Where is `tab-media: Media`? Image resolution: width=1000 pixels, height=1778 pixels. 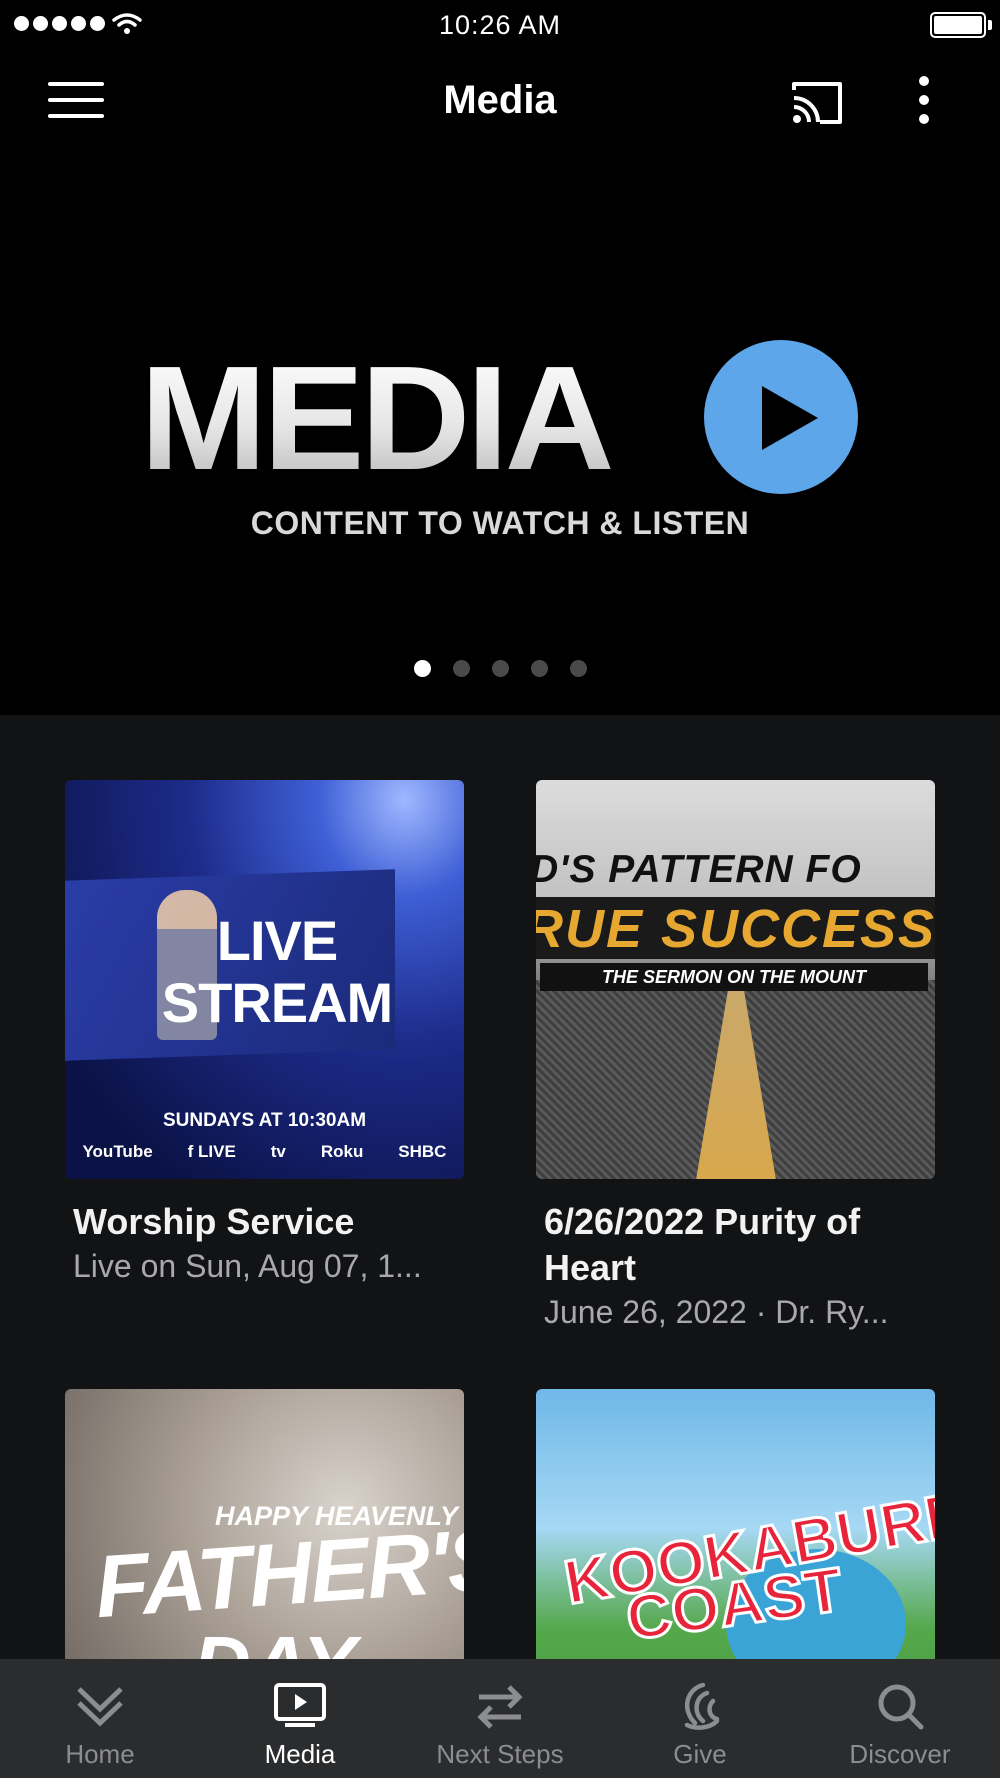
tab-media: Media is located at coordinates (300, 1718).